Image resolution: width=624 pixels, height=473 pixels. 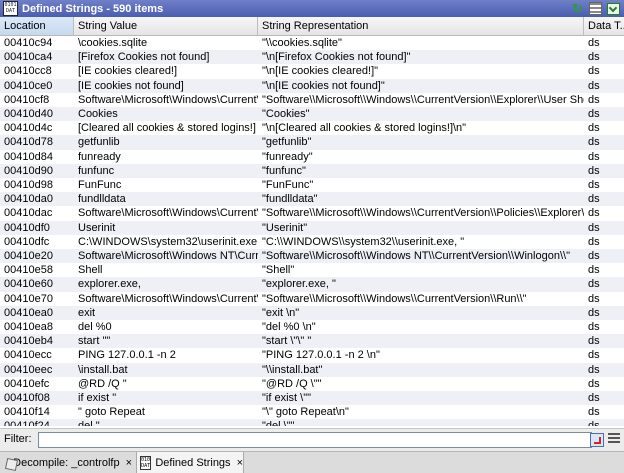 I want to click on table-row: 00410eb4 start "" "start \"\" " ds, so click(x=312, y=341).